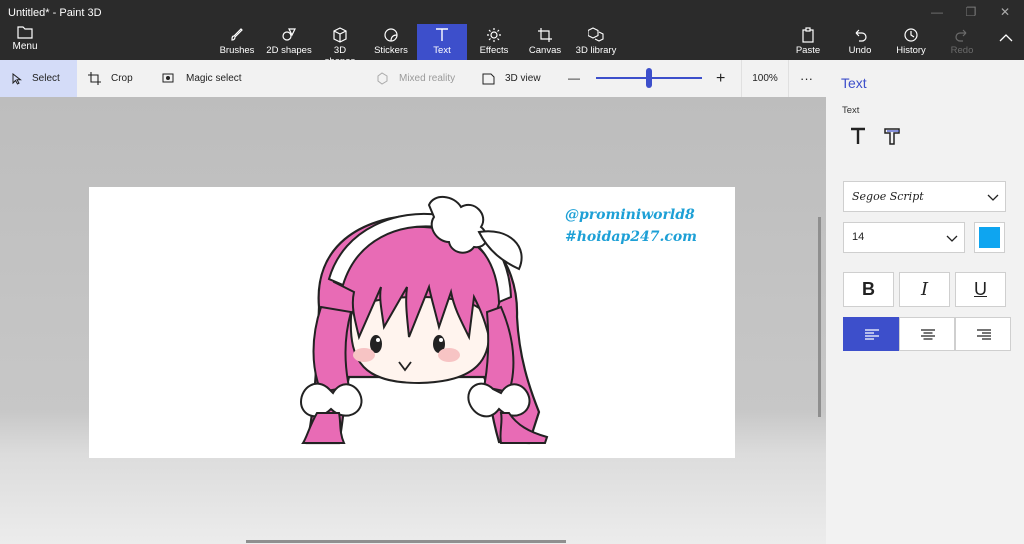 This screenshot has width=1024, height=544. What do you see at coordinates (46, 78) in the screenshot?
I see `select-label: Select` at bounding box center [46, 78].